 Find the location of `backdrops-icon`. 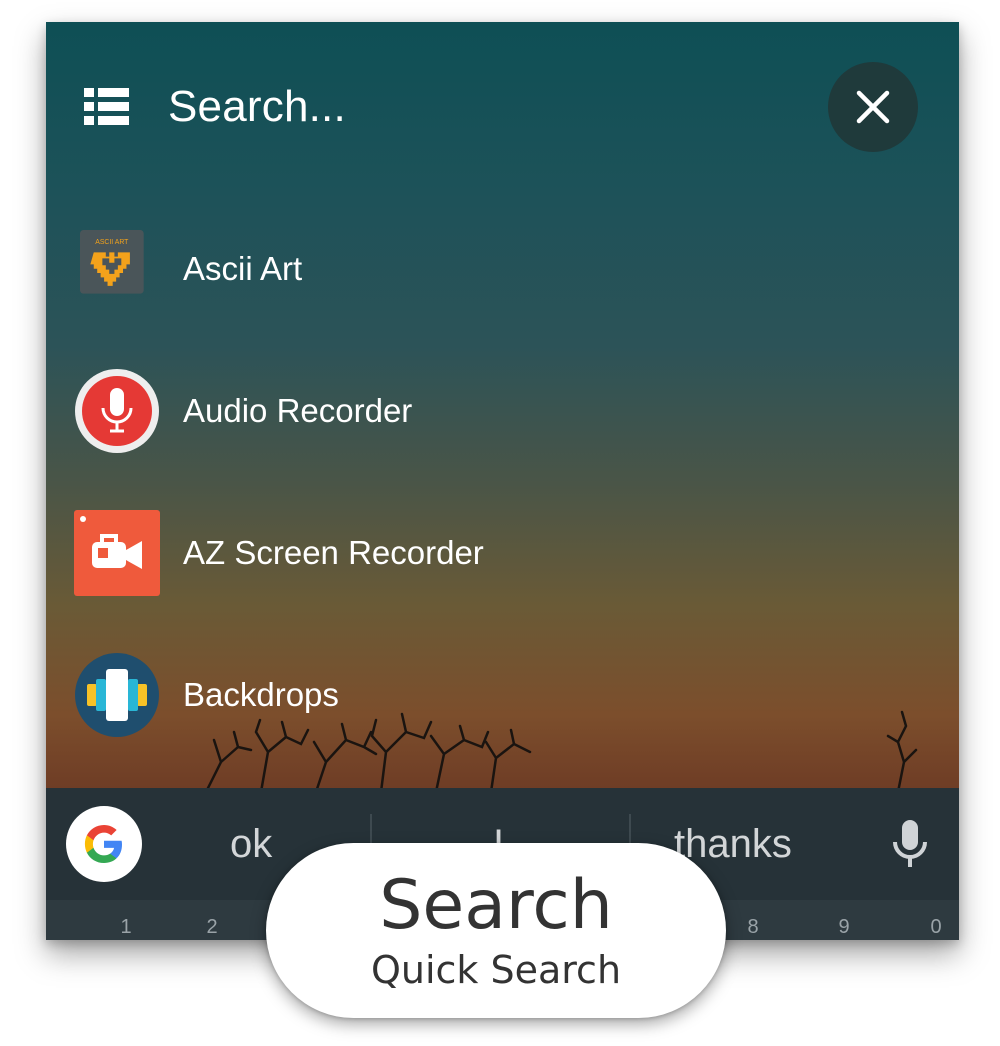

backdrops-icon is located at coordinates (117, 695).